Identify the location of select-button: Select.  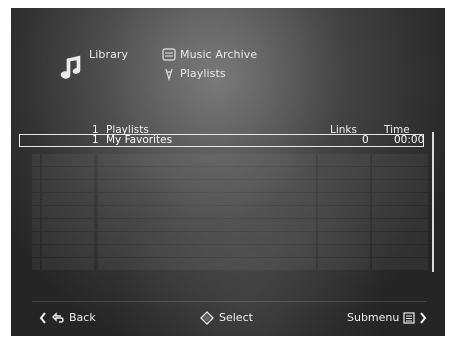
(236, 317).